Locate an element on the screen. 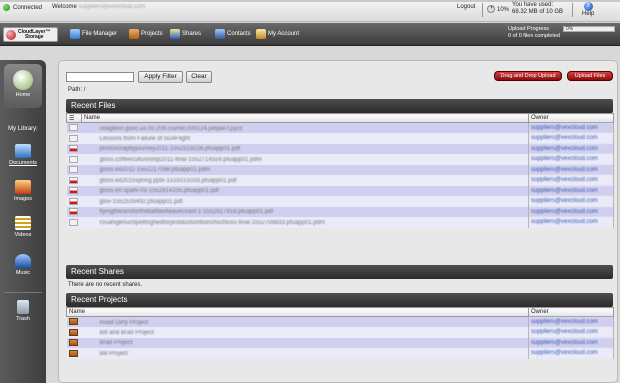  nav-my-account: My Account is located at coordinates (277, 34).